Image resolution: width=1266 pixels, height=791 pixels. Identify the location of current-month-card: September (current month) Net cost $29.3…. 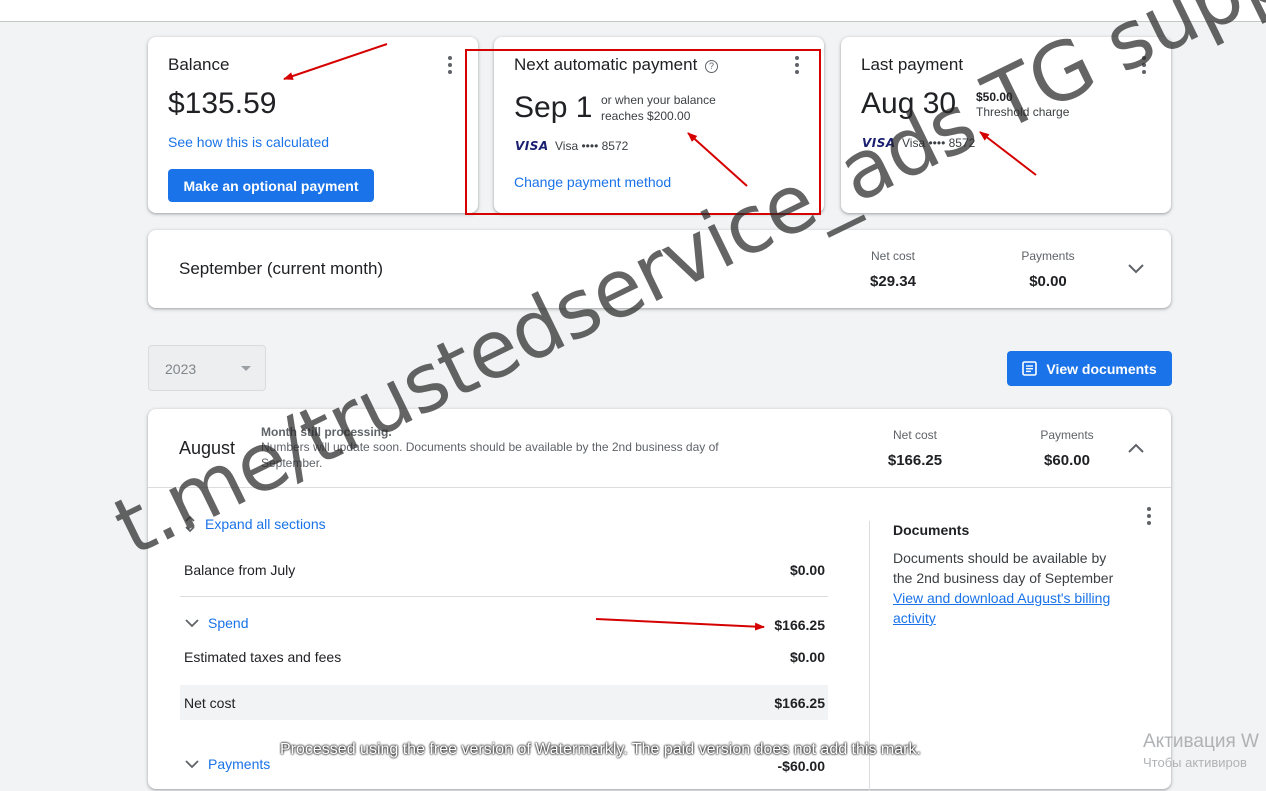
(659, 269).